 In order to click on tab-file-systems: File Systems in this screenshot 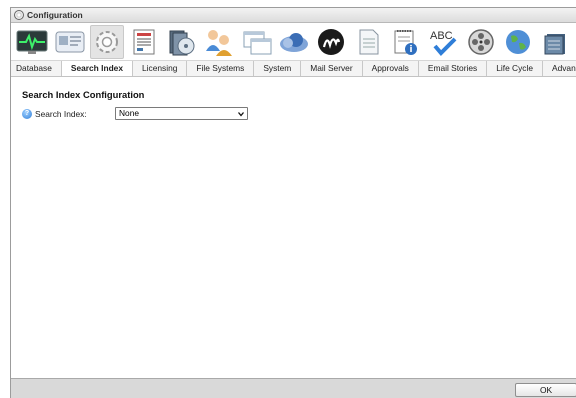, I will do `click(221, 68)`.